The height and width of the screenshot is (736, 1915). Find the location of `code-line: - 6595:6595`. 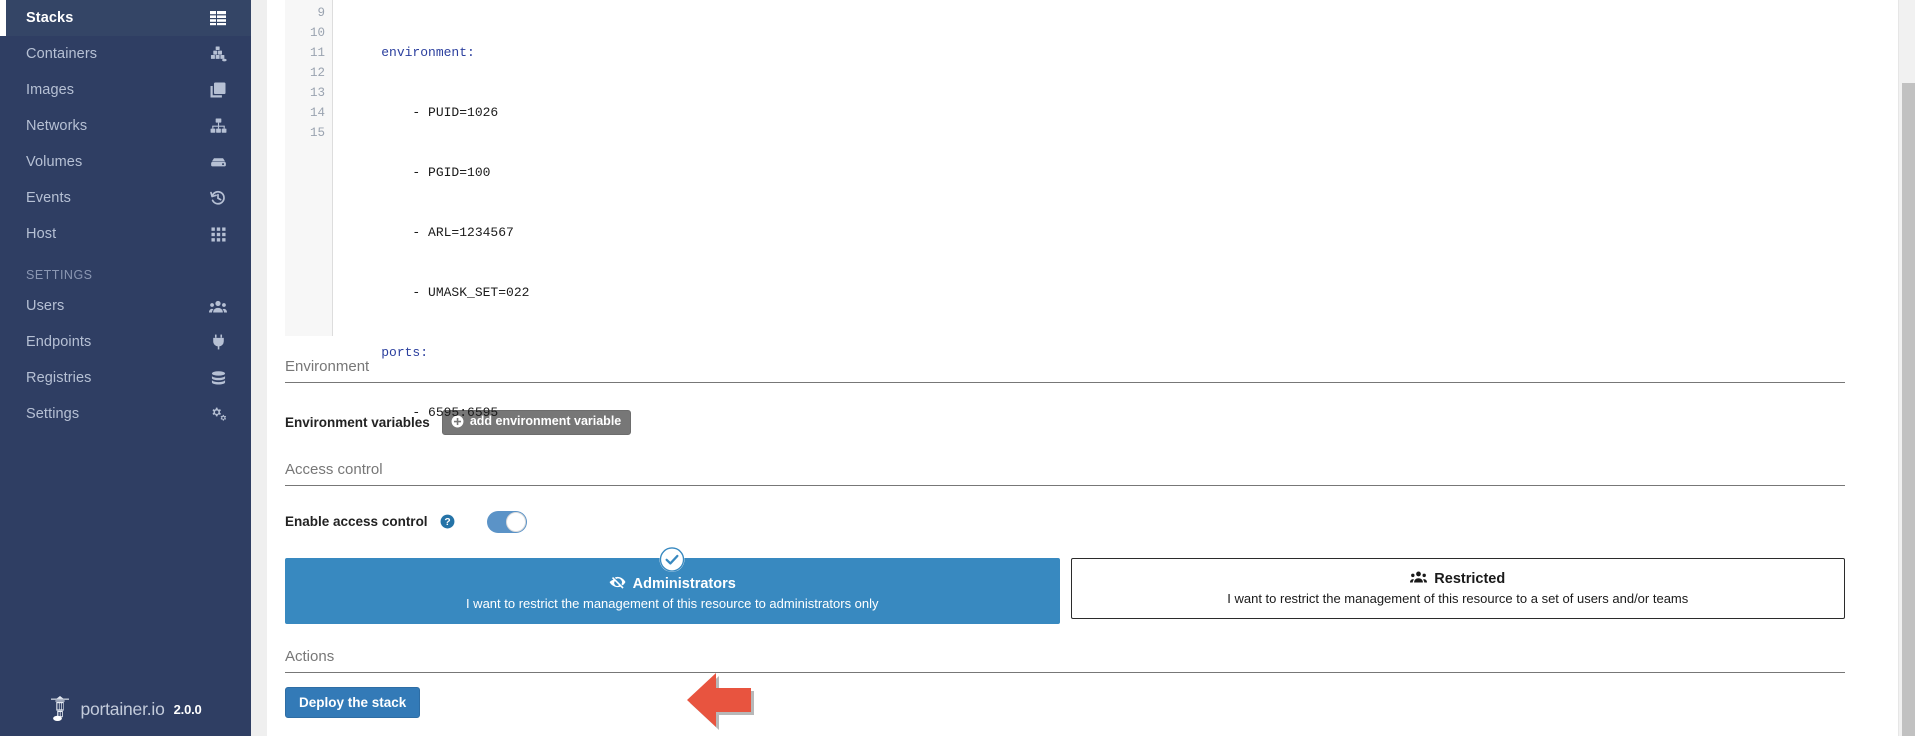

code-line: - 6595:6595 is located at coordinates (1132, 413).